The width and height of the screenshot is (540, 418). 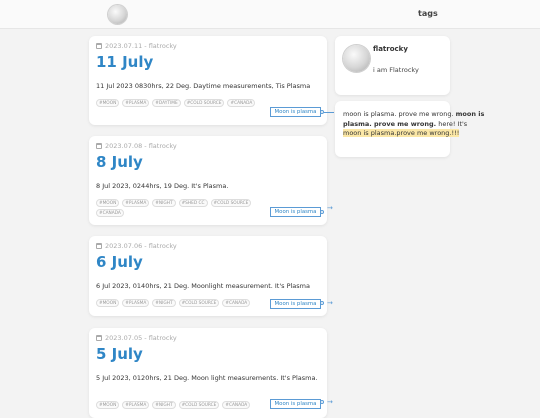 What do you see at coordinates (428, 13) in the screenshot?
I see `nav-tags-link: tags` at bounding box center [428, 13].